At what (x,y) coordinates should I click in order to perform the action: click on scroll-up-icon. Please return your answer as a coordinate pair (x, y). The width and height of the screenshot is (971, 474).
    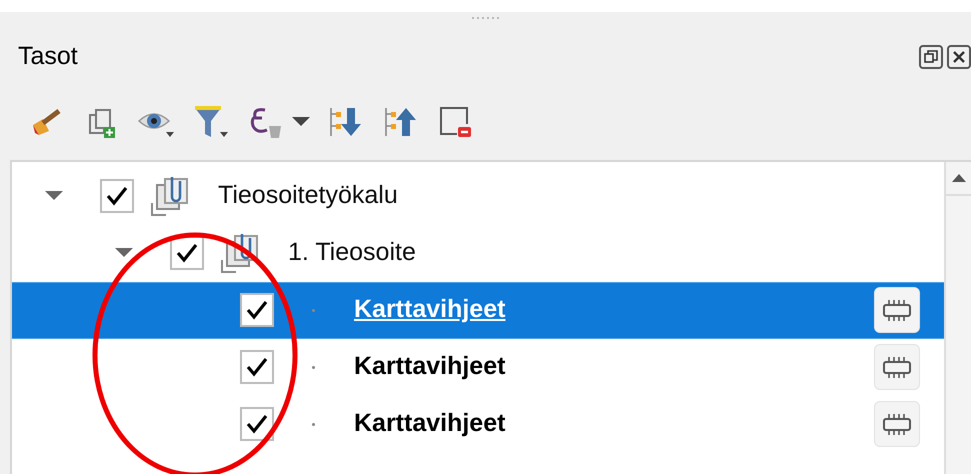
    Looking at the image, I should click on (959, 178).